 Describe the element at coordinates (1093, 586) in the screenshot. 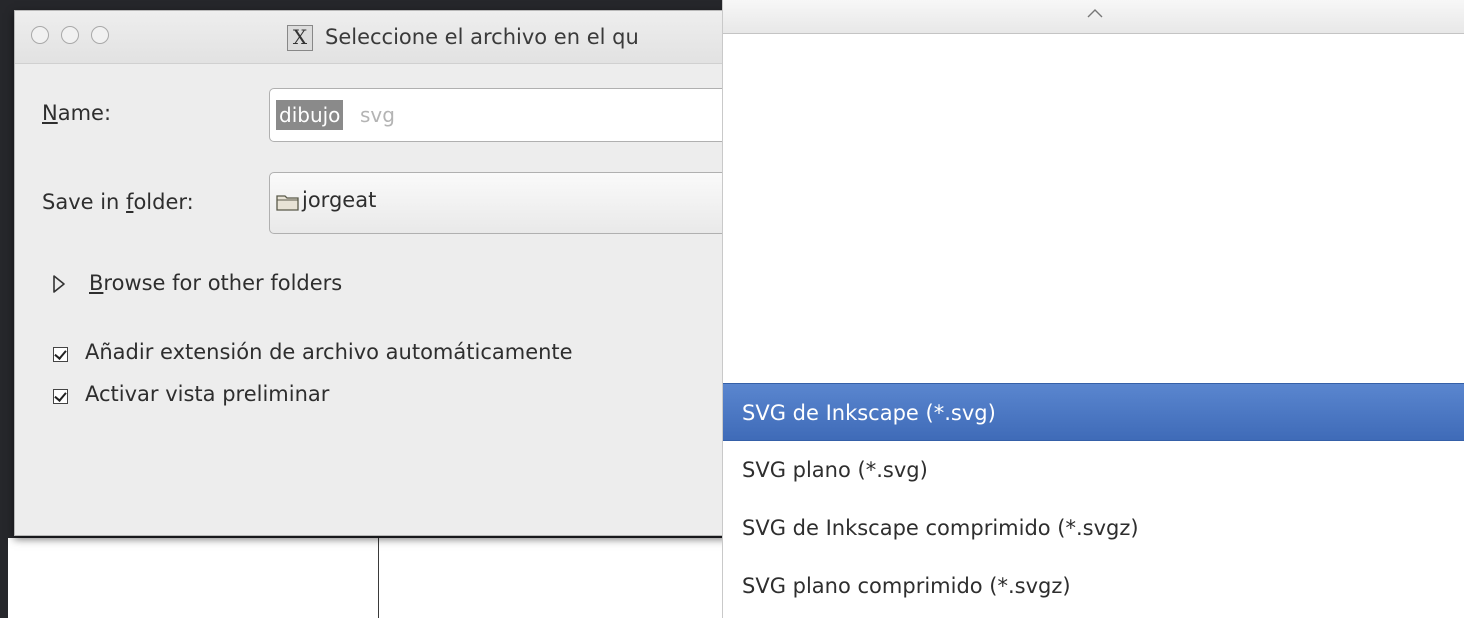

I see `menu-item-svgz-plain: SVG plano comprimido (*.svgz)` at that location.